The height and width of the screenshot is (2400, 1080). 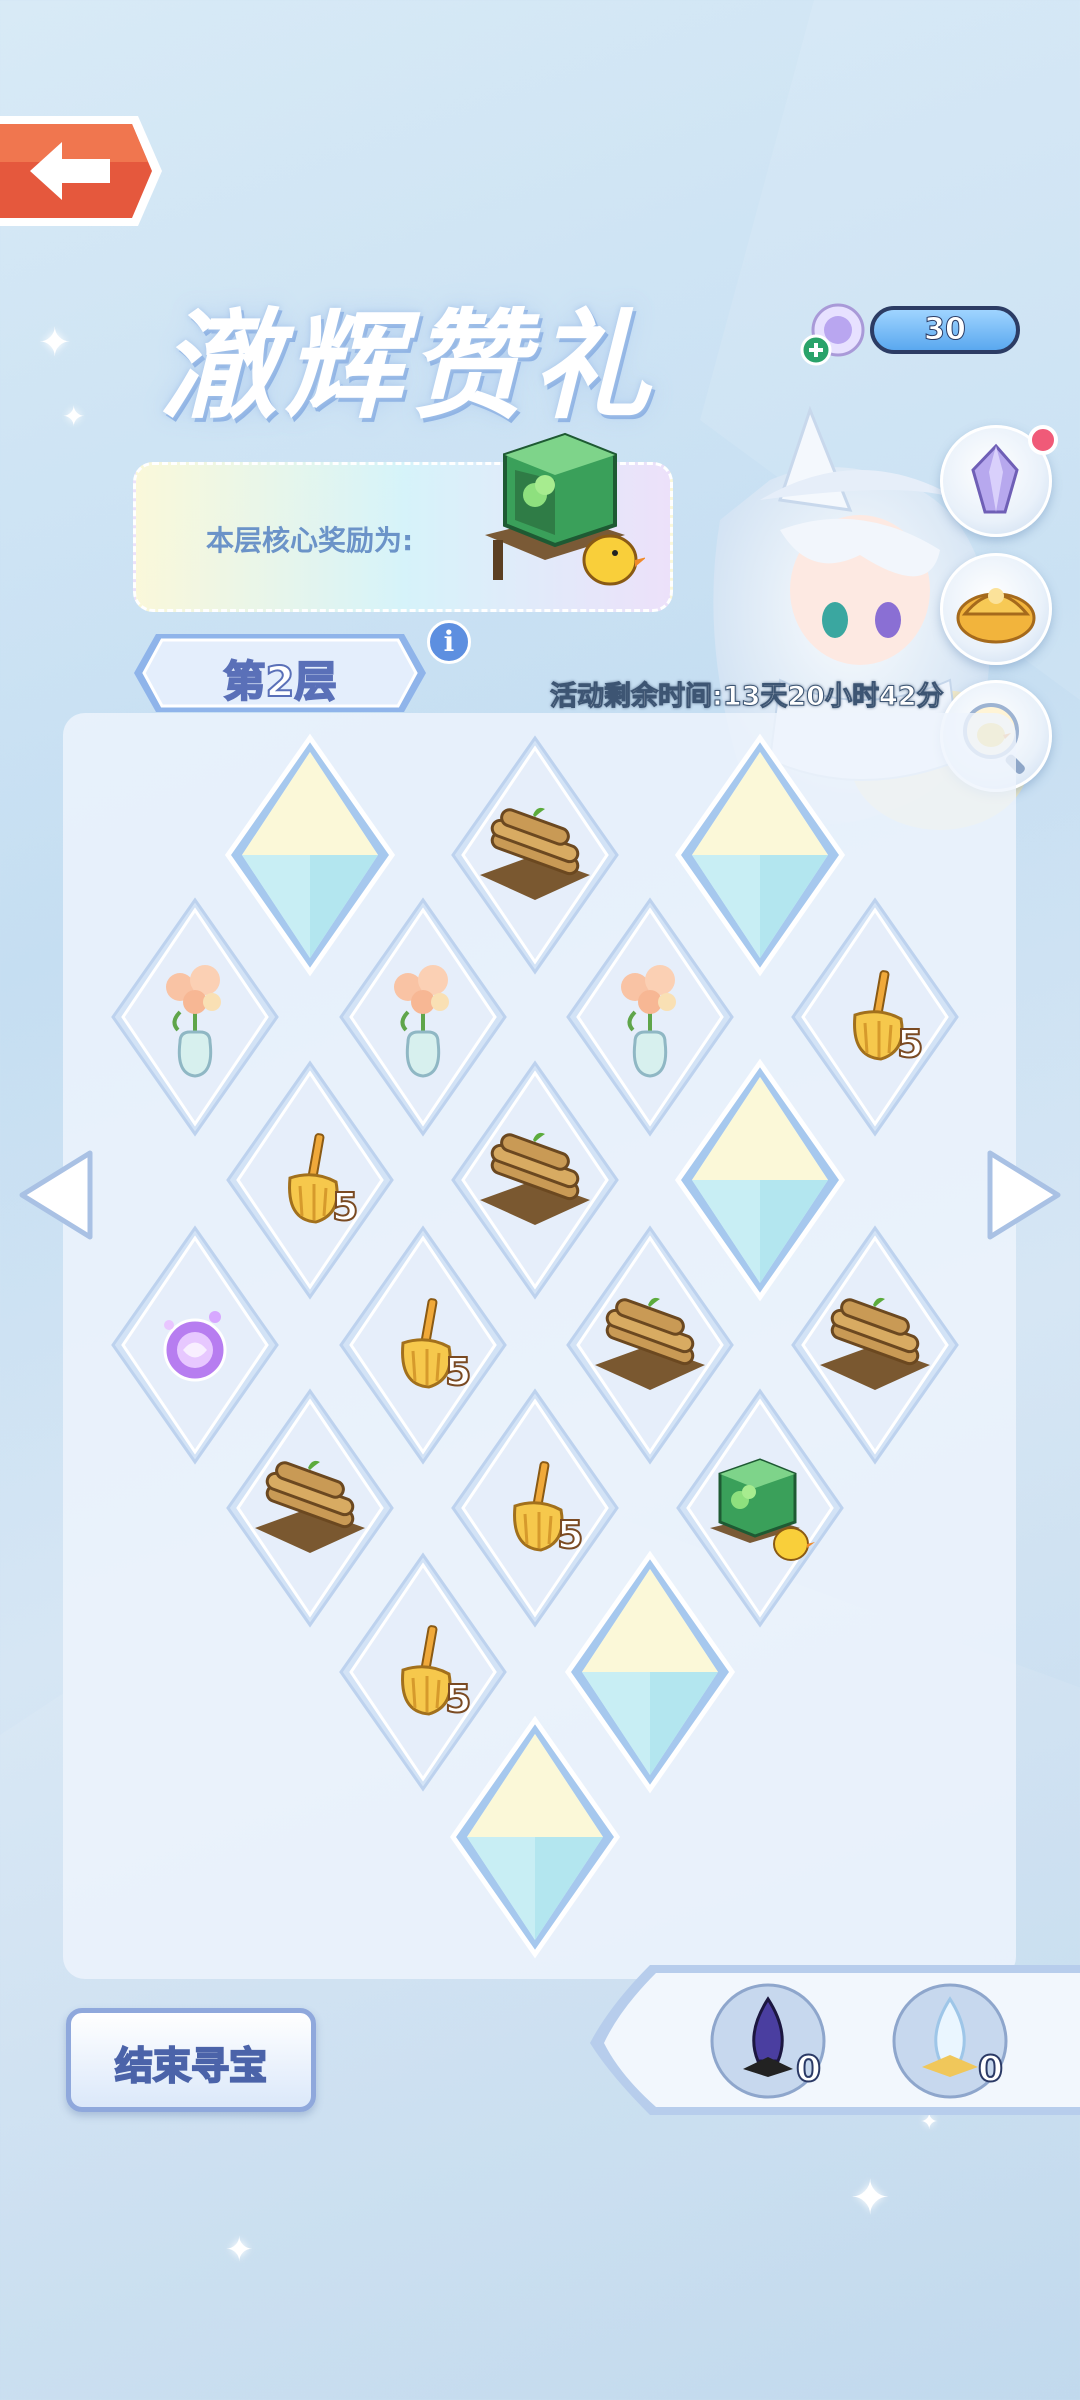 I want to click on gold-chest-icon, so click(x=996, y=616).